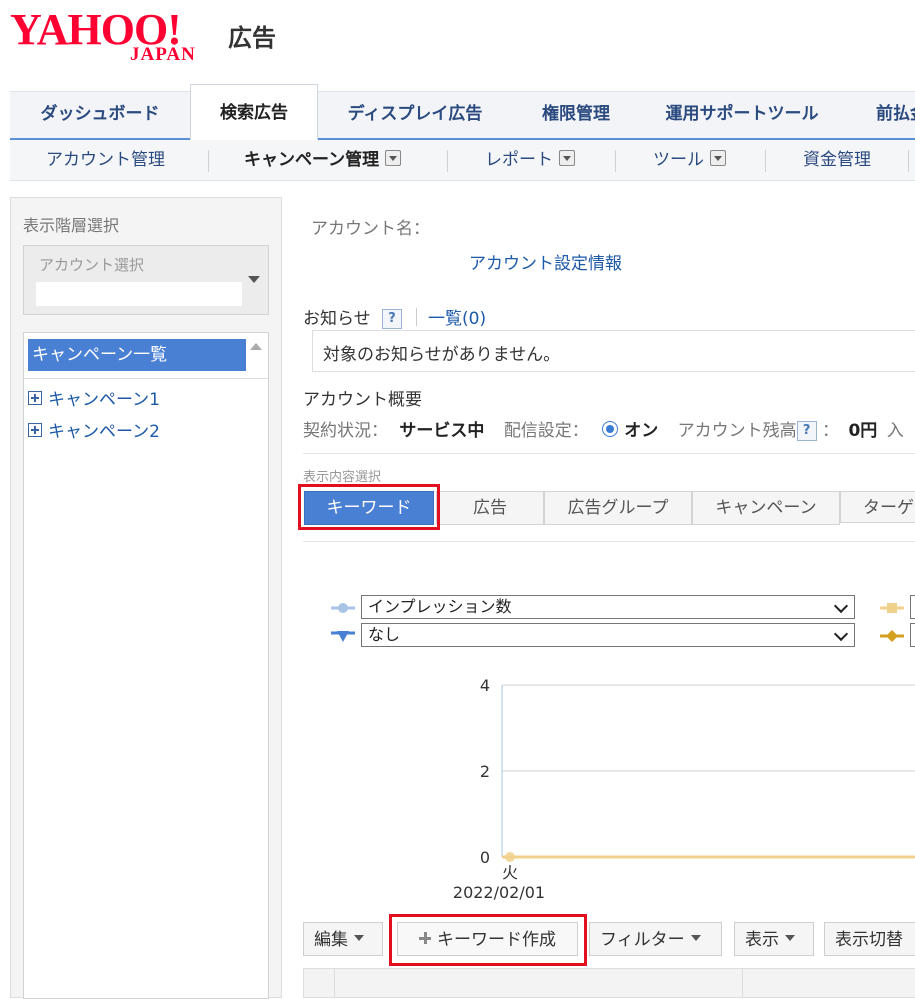 This screenshot has height=999, width=915. What do you see at coordinates (613, 351) in the screenshot?
I see `notice-box: 対象のお知らせがありません。` at bounding box center [613, 351].